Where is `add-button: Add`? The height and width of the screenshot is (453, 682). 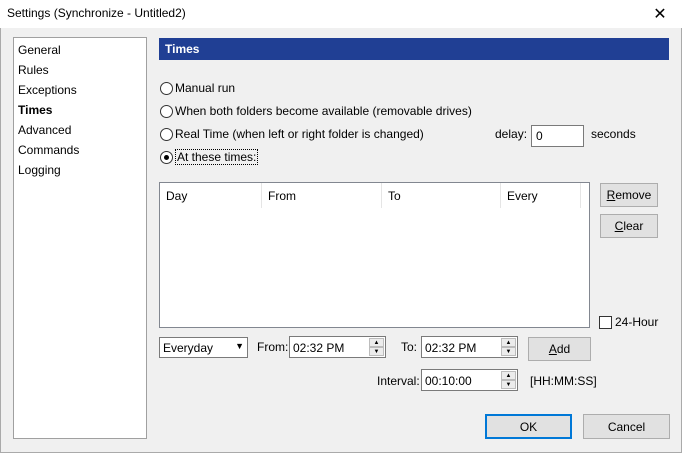
add-button: Add is located at coordinates (559, 349).